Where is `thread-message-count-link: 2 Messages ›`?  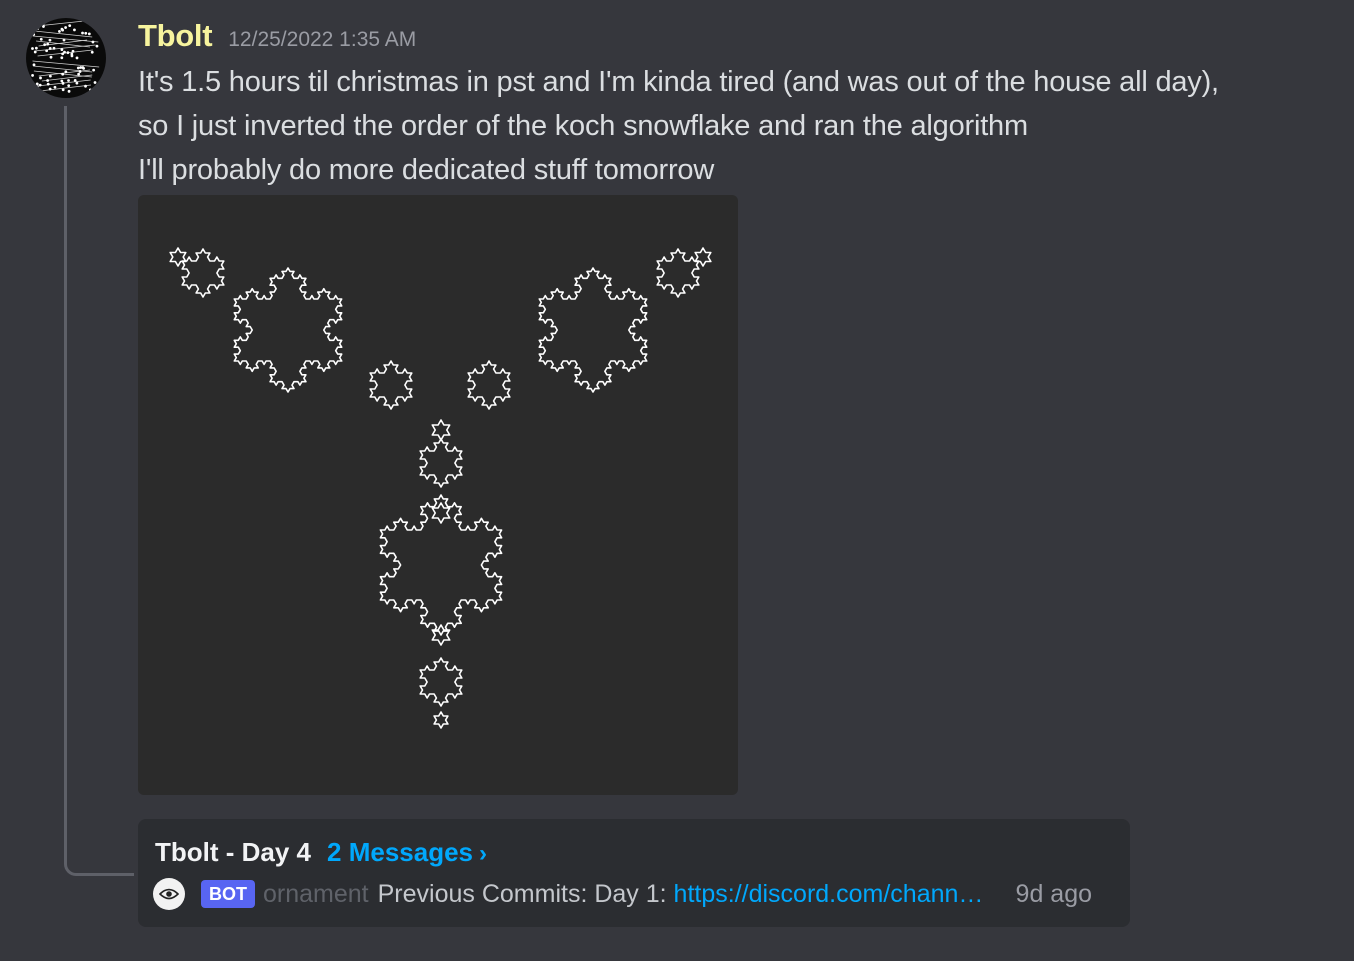
thread-message-count-link: 2 Messages › is located at coordinates (407, 852).